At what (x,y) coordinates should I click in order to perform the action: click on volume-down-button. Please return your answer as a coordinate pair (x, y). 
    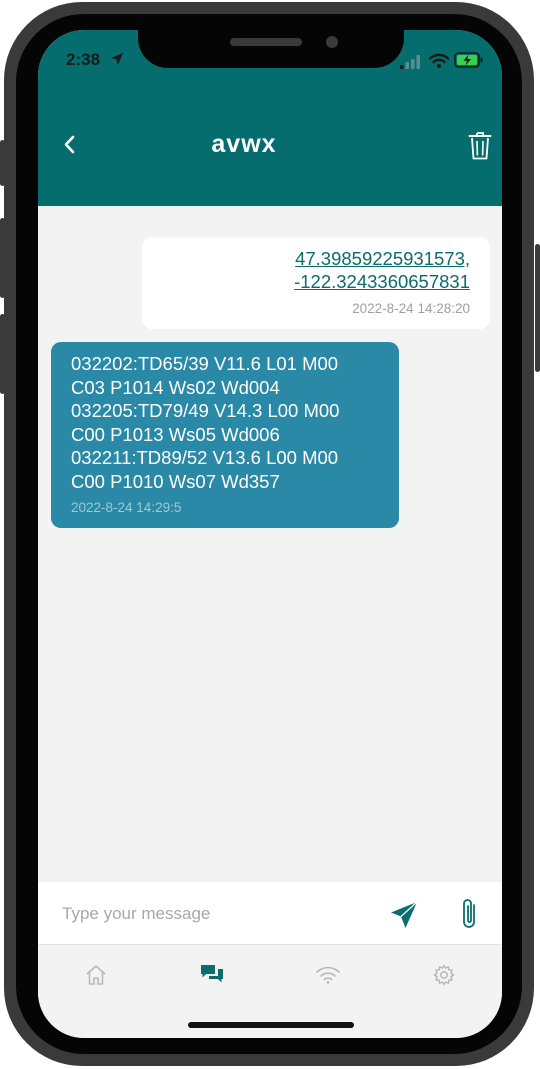
    Looking at the image, I should click on (2, 354).